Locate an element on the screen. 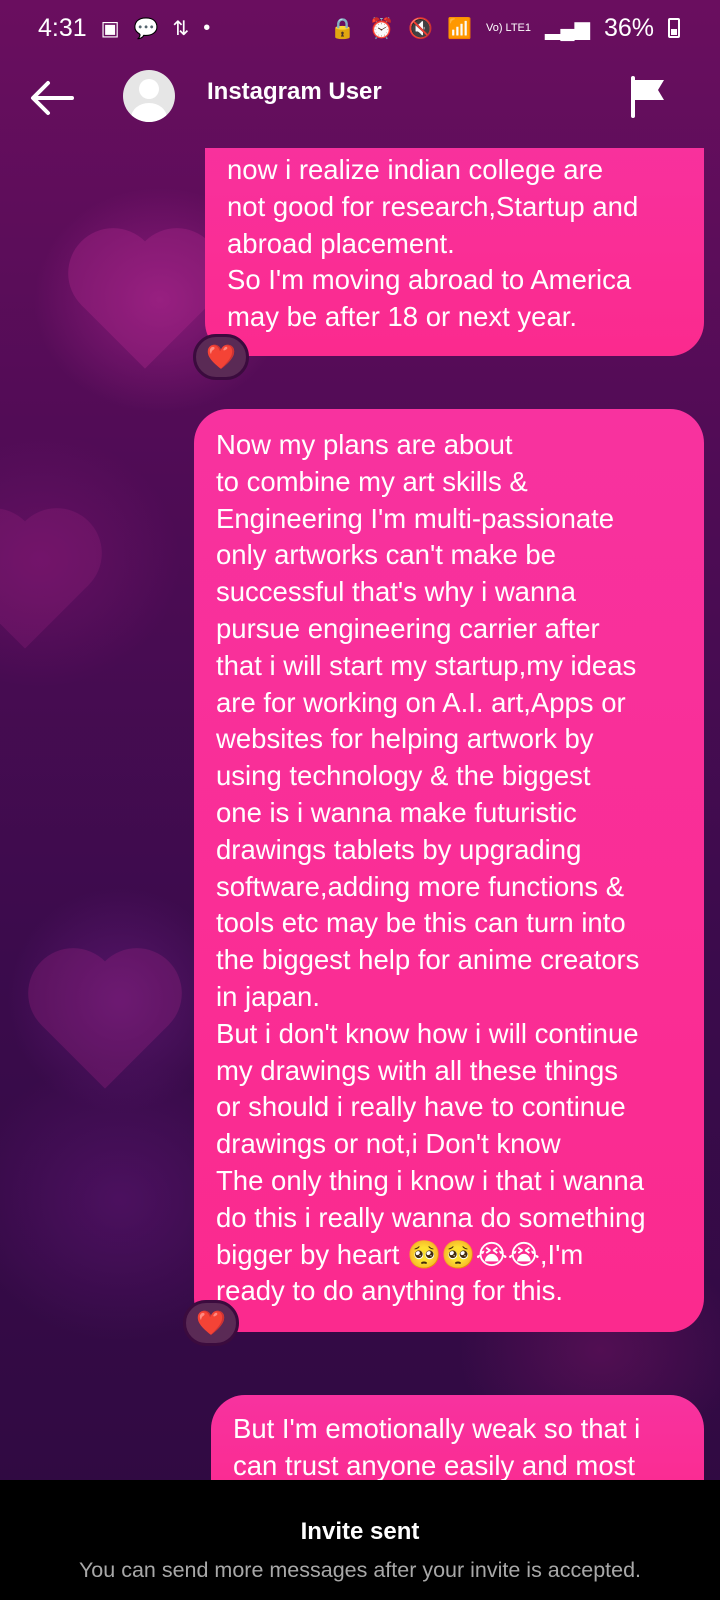 The height and width of the screenshot is (1600, 720). contact-name: Instagram User is located at coordinates (294, 92).